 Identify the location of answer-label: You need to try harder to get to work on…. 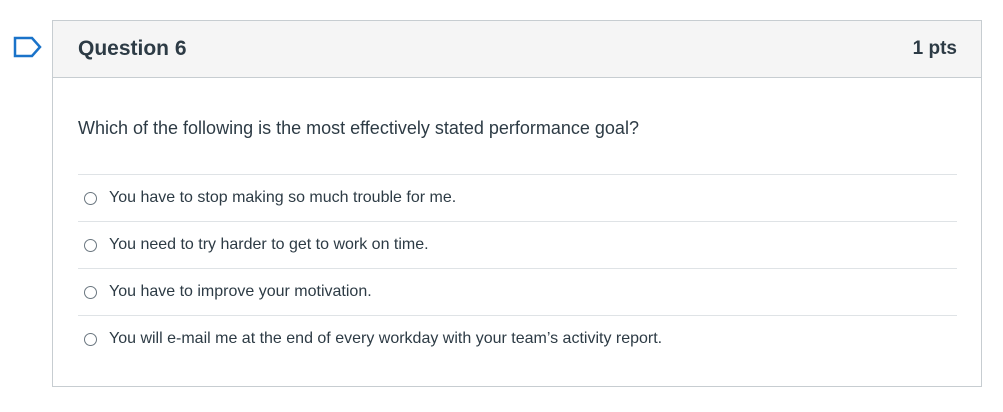
(269, 244).